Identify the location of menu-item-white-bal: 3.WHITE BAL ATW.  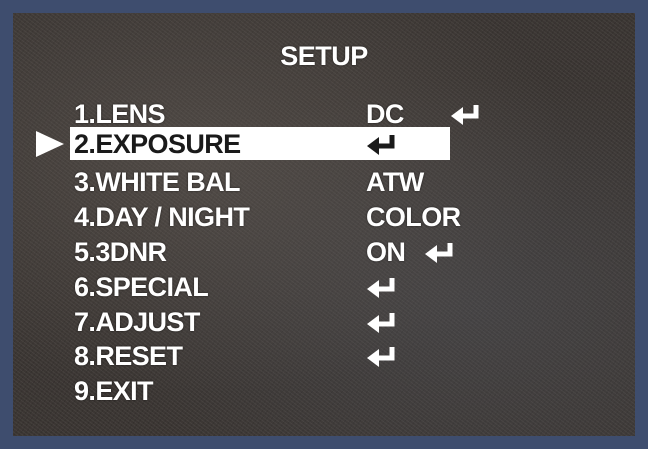
(260, 181).